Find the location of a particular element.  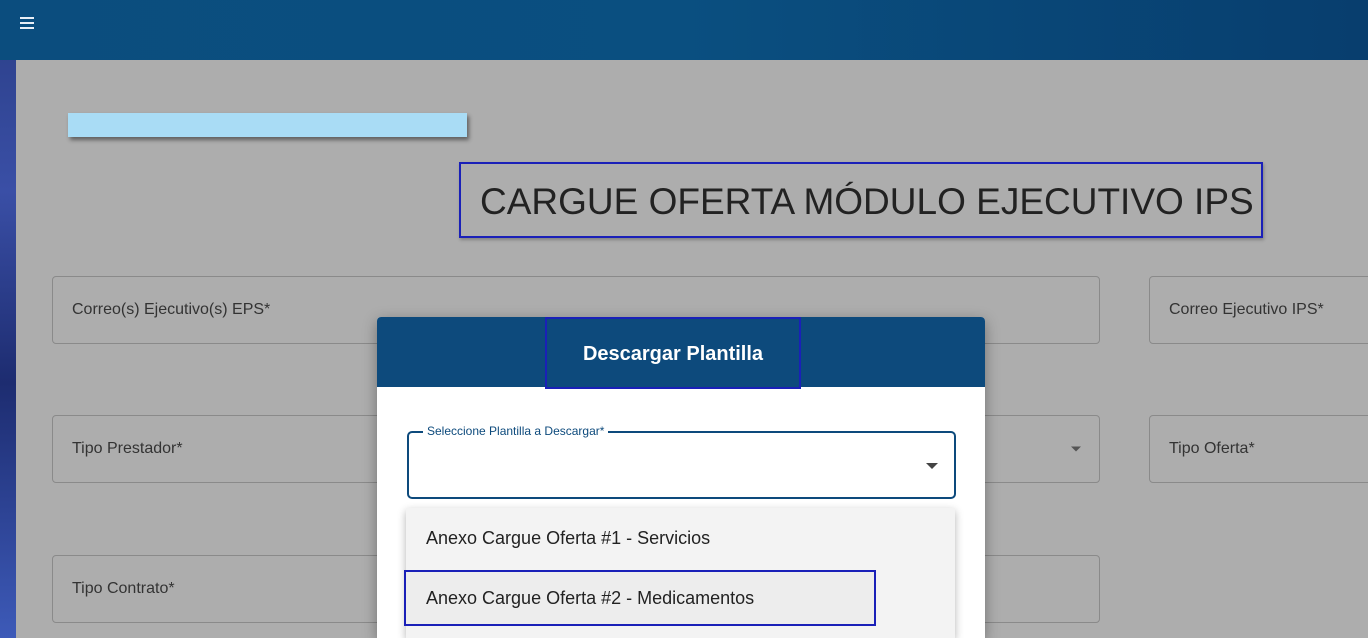

tipo-prestador-label: Tipo Prestador* is located at coordinates (127, 448).